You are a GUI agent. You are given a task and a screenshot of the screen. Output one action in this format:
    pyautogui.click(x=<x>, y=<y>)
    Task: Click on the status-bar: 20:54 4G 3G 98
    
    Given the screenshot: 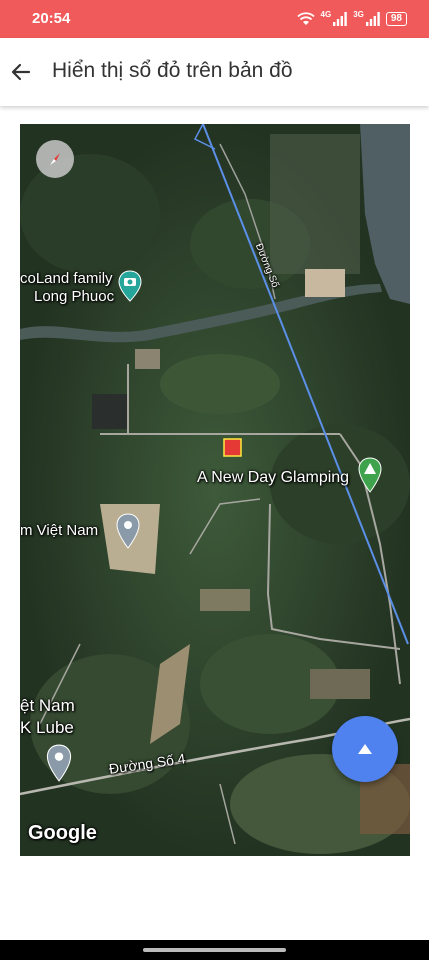 What is the action you would take?
    pyautogui.click(x=214, y=19)
    